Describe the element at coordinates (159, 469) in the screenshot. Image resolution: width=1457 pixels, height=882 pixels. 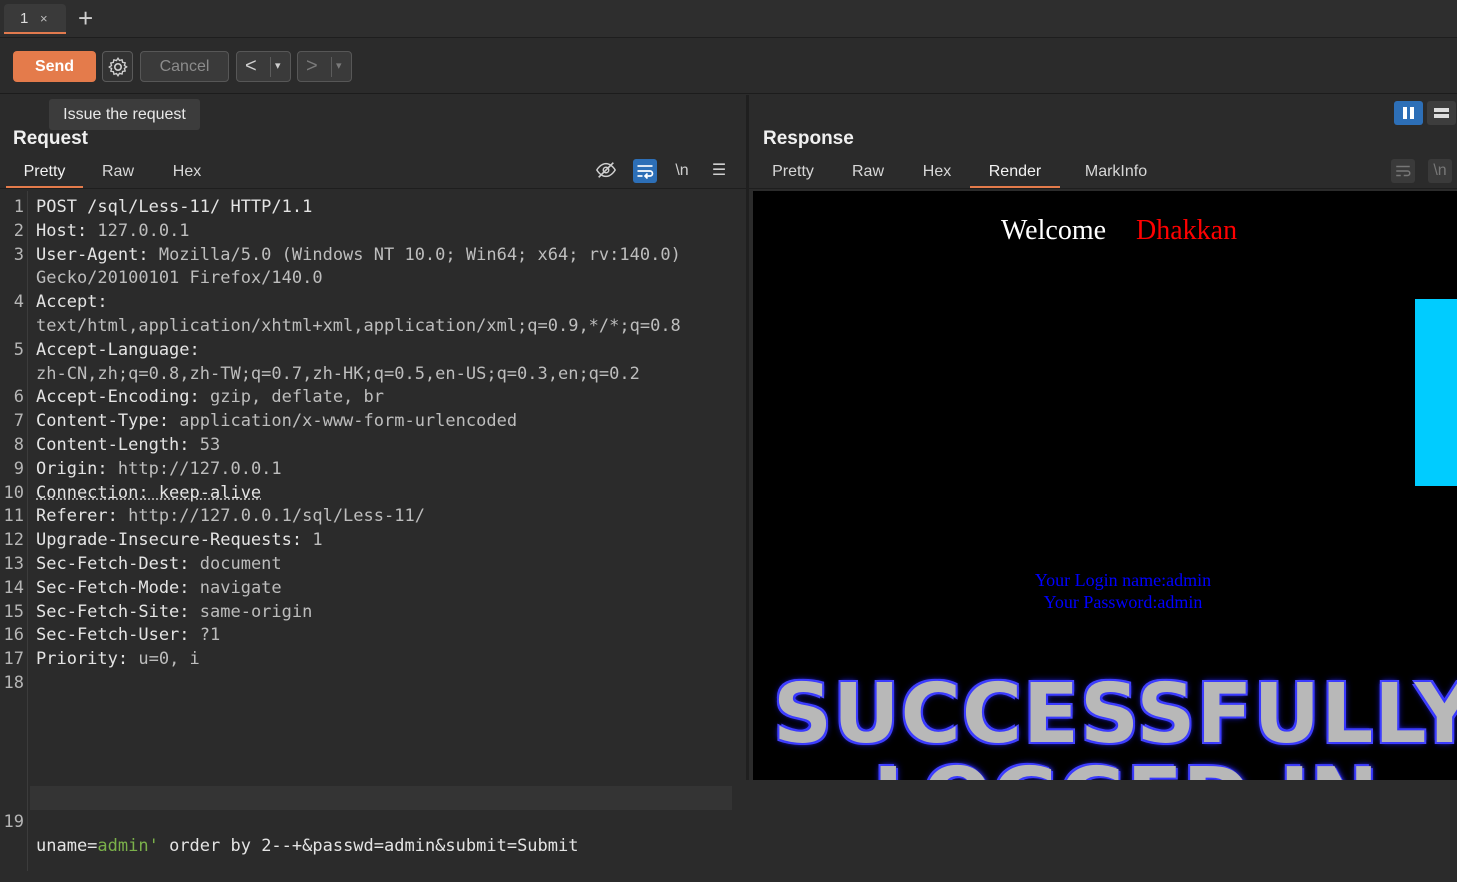
I see `line-text: Origin: http://127.0.0.1` at that location.